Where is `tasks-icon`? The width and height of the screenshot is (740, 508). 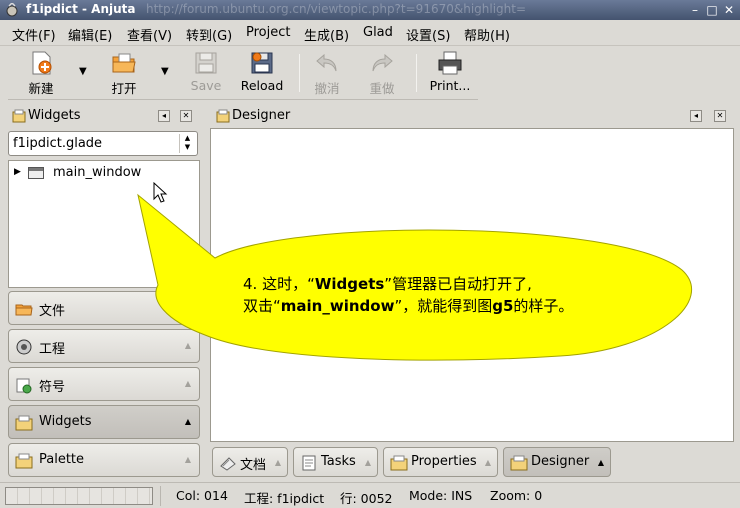
tasks-icon is located at coordinates (309, 463).